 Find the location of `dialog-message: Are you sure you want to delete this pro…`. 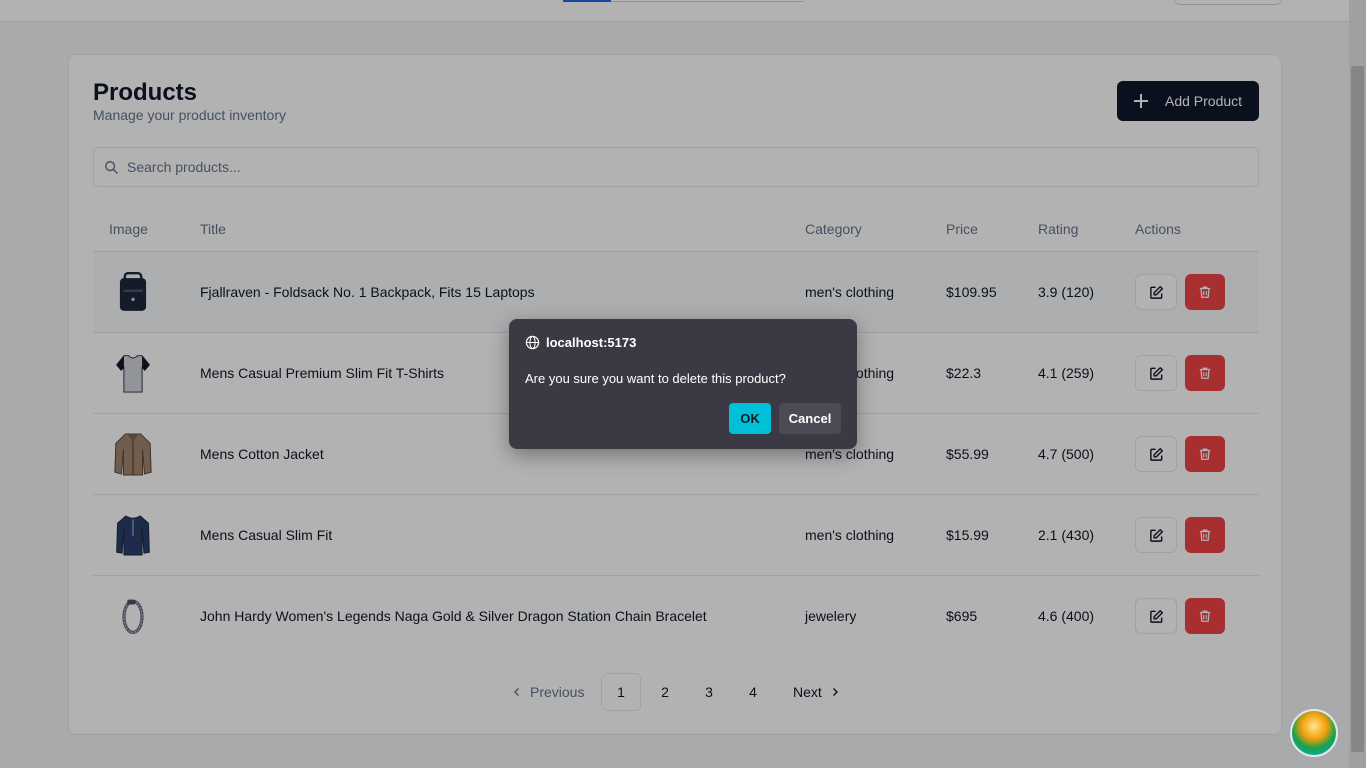

dialog-message: Are you sure you want to delete this pro… is located at coordinates (655, 378).